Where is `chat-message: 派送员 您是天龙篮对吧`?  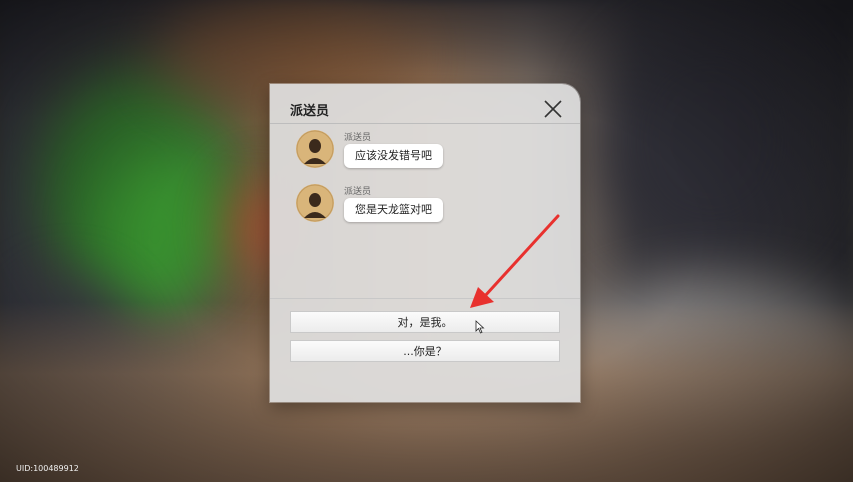 chat-message: 派送员 您是天龙篮对吧 is located at coordinates (426, 206).